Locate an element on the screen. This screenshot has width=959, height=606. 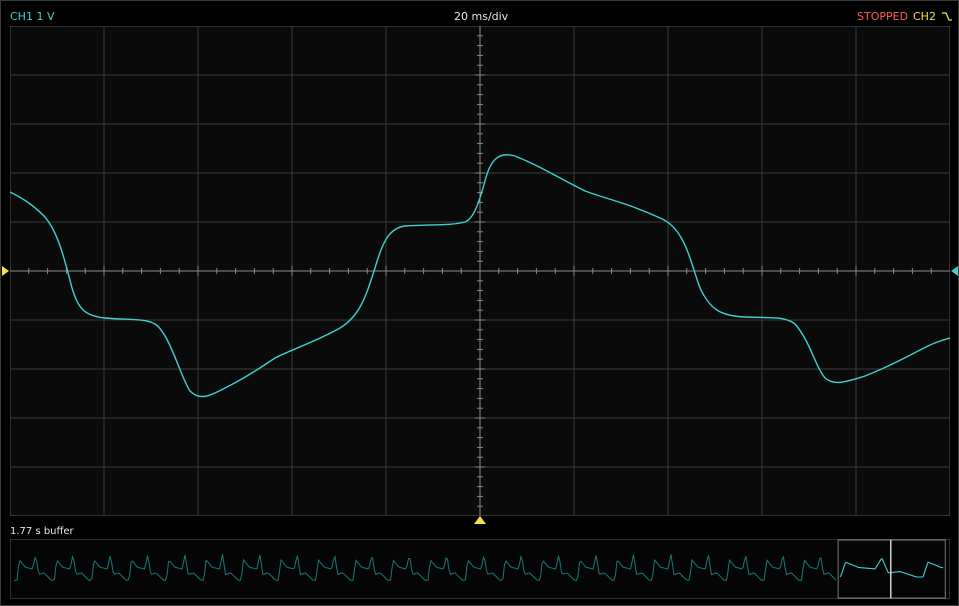
acquisition-status: STOPPED is located at coordinates (882, 16).